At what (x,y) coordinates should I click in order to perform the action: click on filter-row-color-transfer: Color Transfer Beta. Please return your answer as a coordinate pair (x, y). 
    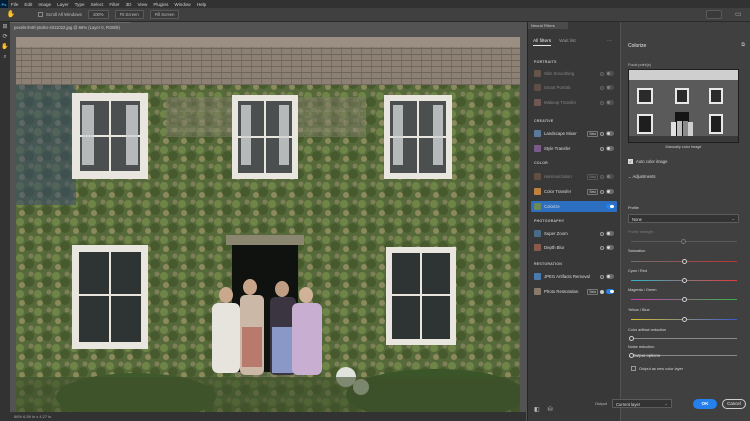
    Looking at the image, I should click on (574, 191).